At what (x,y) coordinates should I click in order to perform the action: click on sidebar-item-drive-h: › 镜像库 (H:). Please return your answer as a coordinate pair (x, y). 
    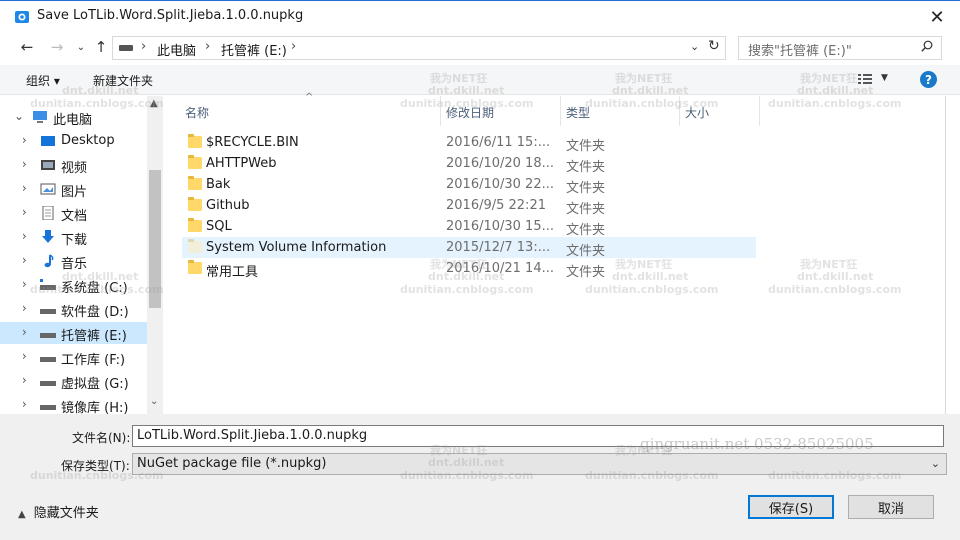
    Looking at the image, I should click on (74, 404).